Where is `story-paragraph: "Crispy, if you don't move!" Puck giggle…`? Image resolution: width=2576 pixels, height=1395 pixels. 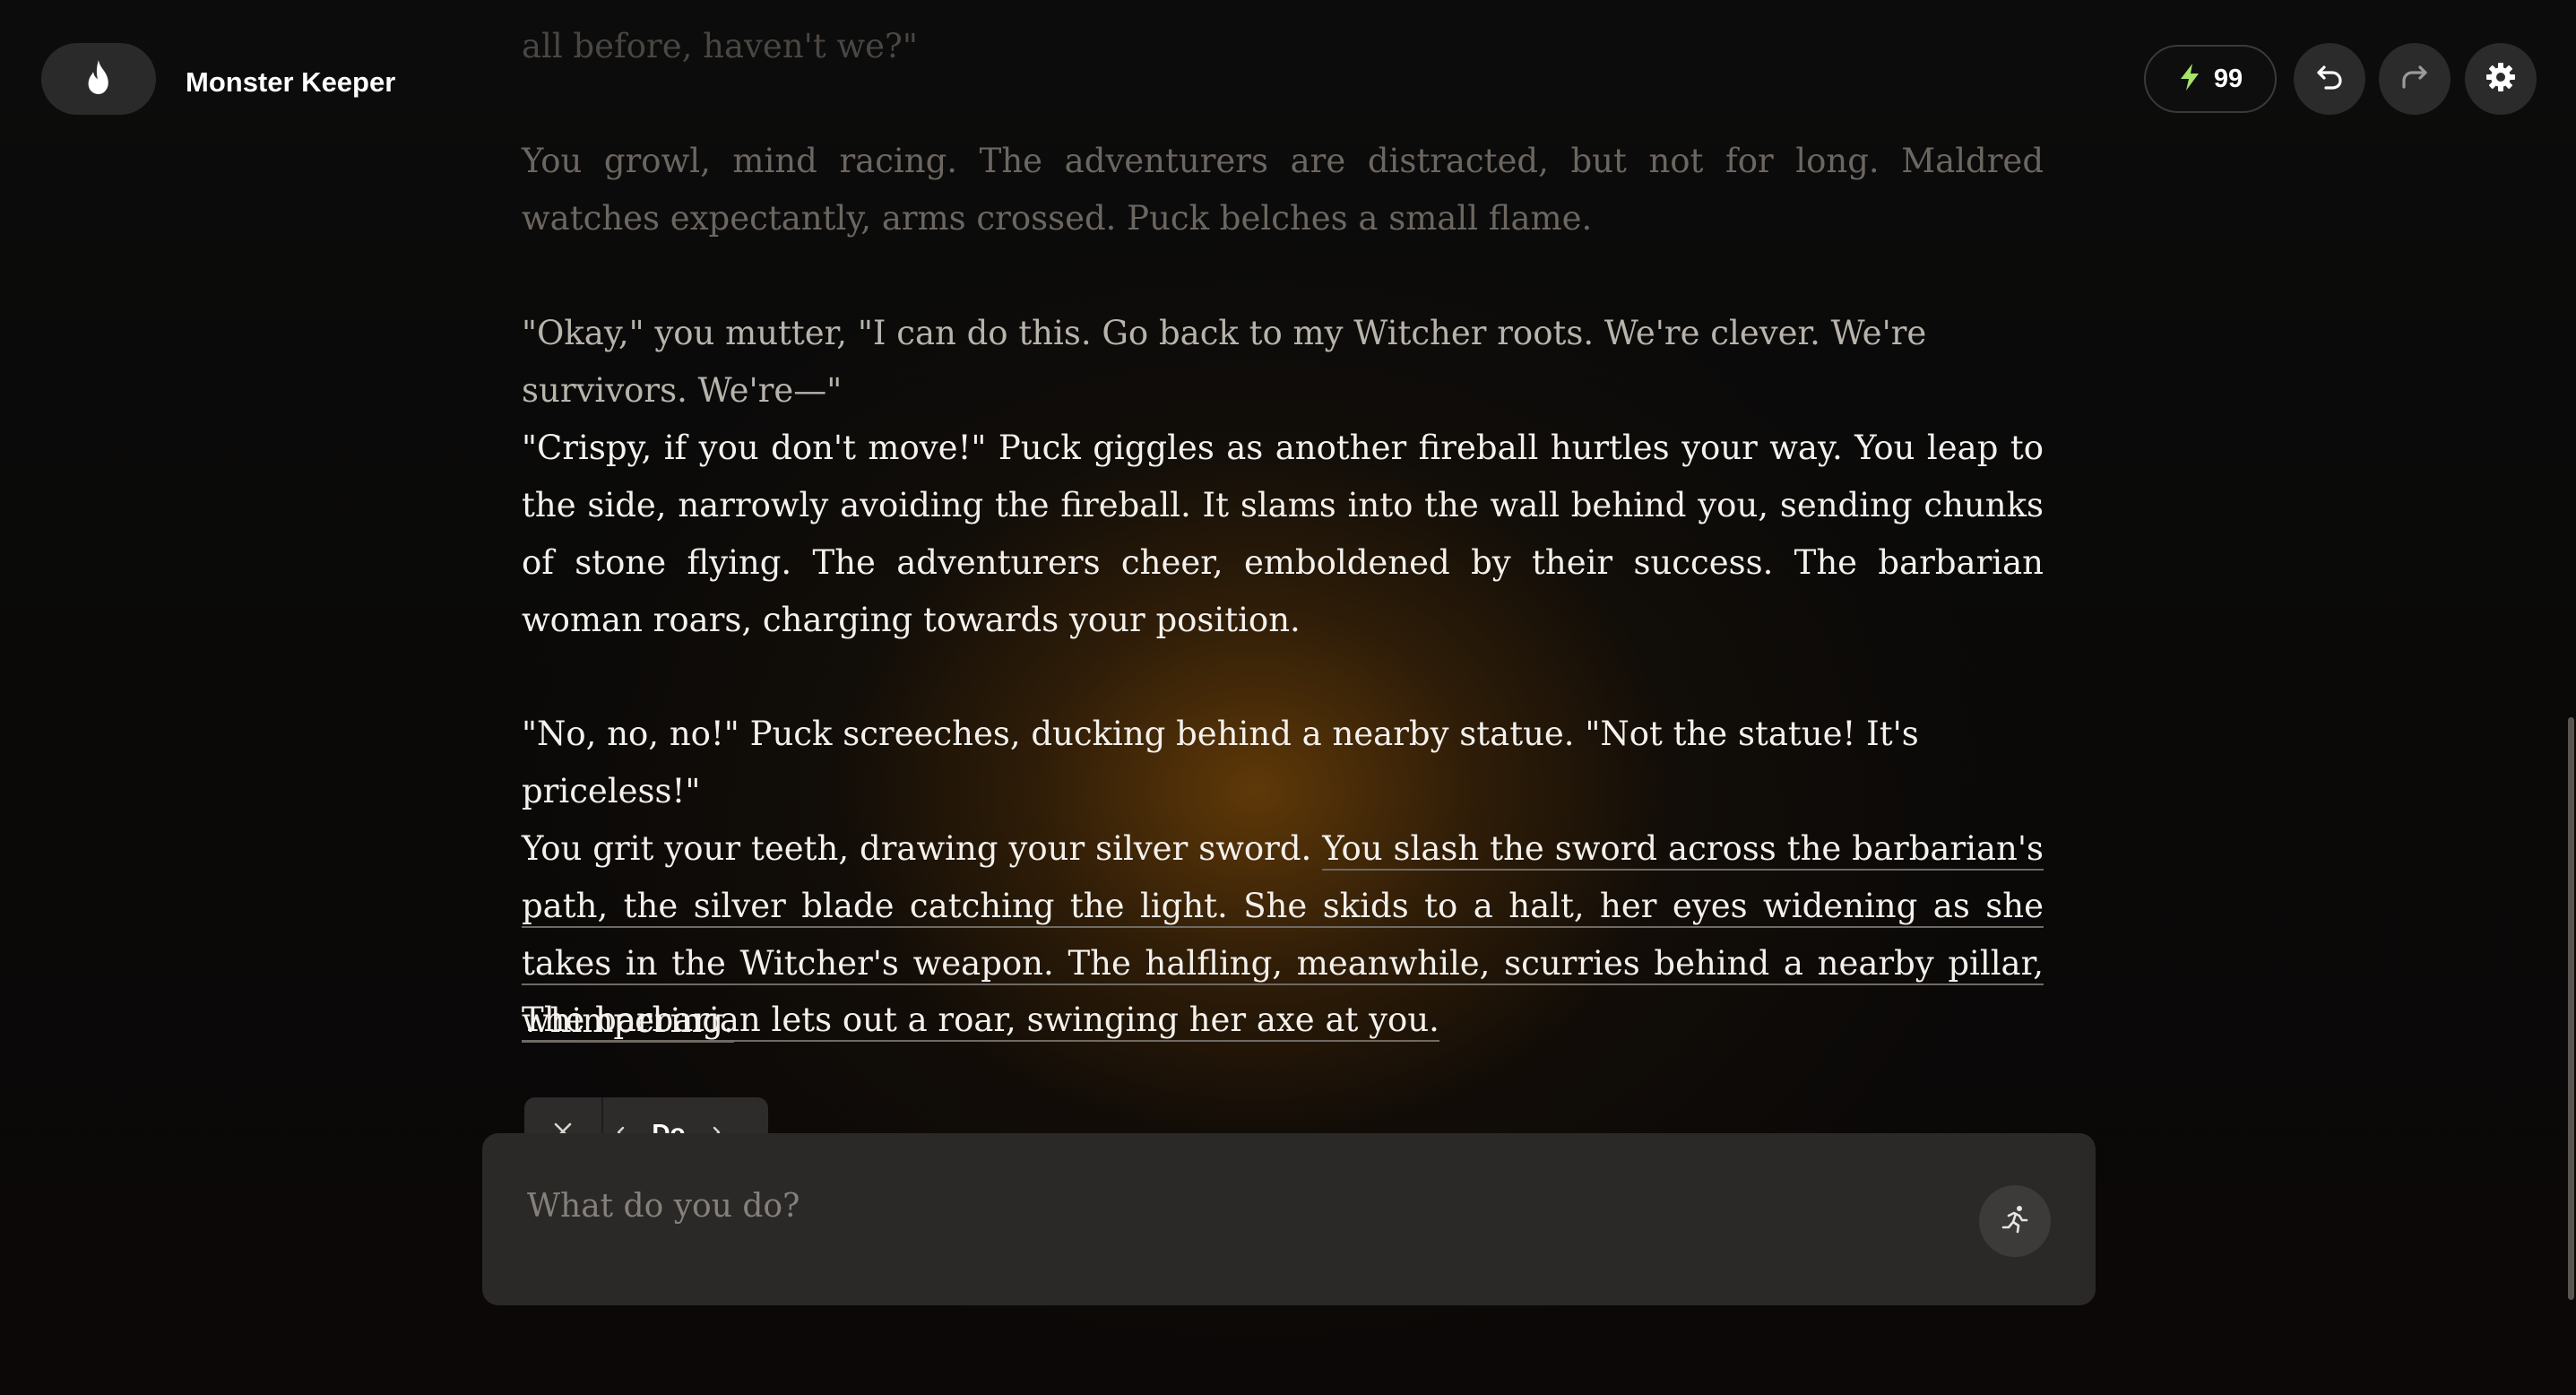 story-paragraph: "Crispy, if you don't move!" Puck giggle… is located at coordinates (1283, 534).